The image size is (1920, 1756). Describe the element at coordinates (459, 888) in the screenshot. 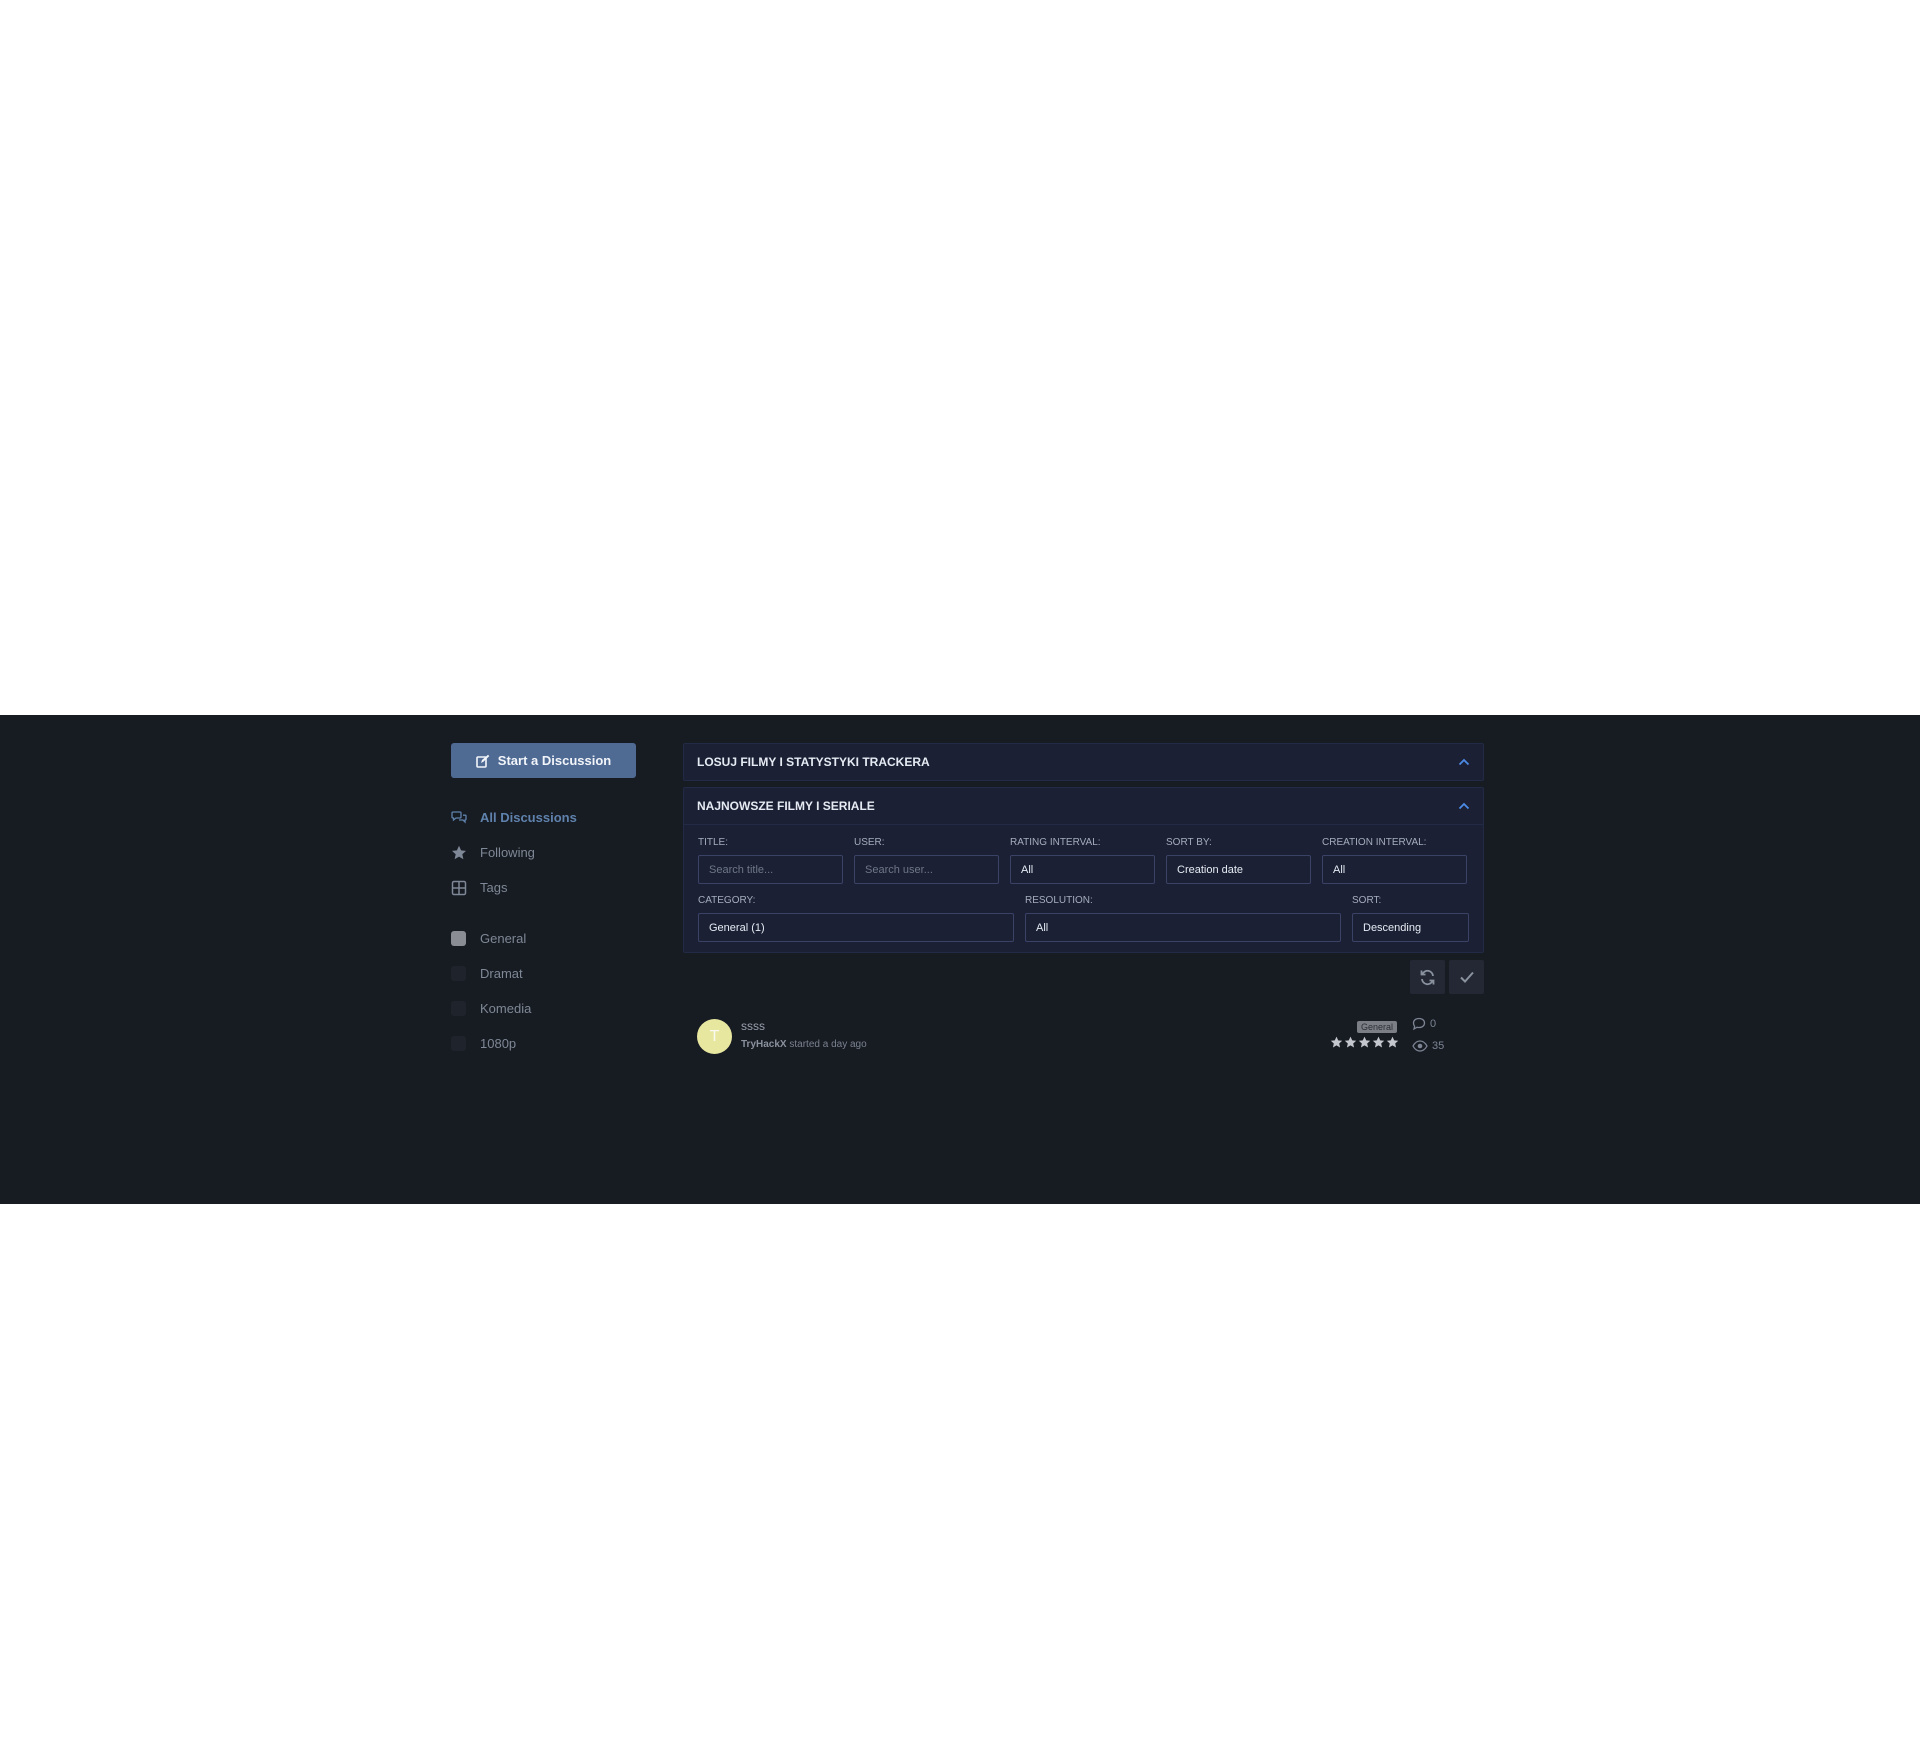

I see `tags-grid-icon` at that location.